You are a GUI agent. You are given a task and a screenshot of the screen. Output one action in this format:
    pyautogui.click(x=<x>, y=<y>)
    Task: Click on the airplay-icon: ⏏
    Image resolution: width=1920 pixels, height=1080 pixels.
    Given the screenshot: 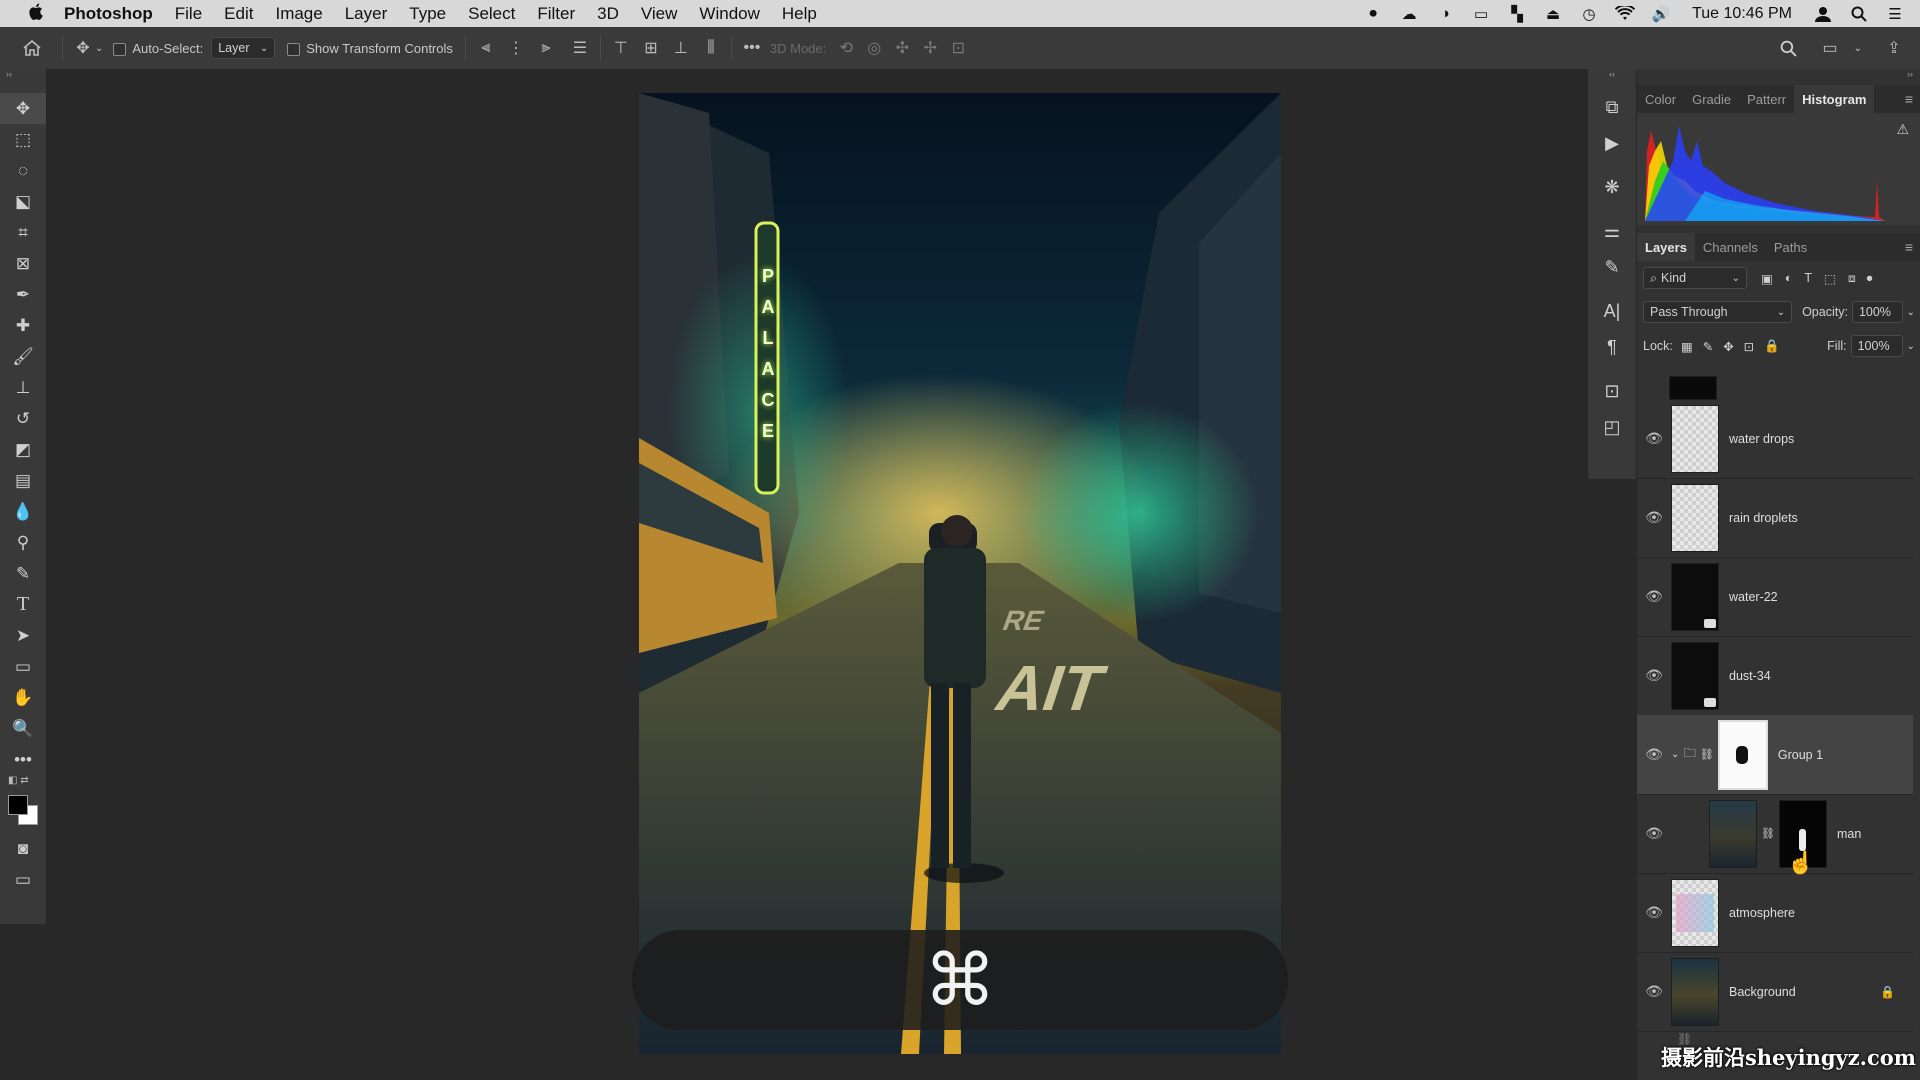 What is the action you would take?
    pyautogui.click(x=1553, y=14)
    